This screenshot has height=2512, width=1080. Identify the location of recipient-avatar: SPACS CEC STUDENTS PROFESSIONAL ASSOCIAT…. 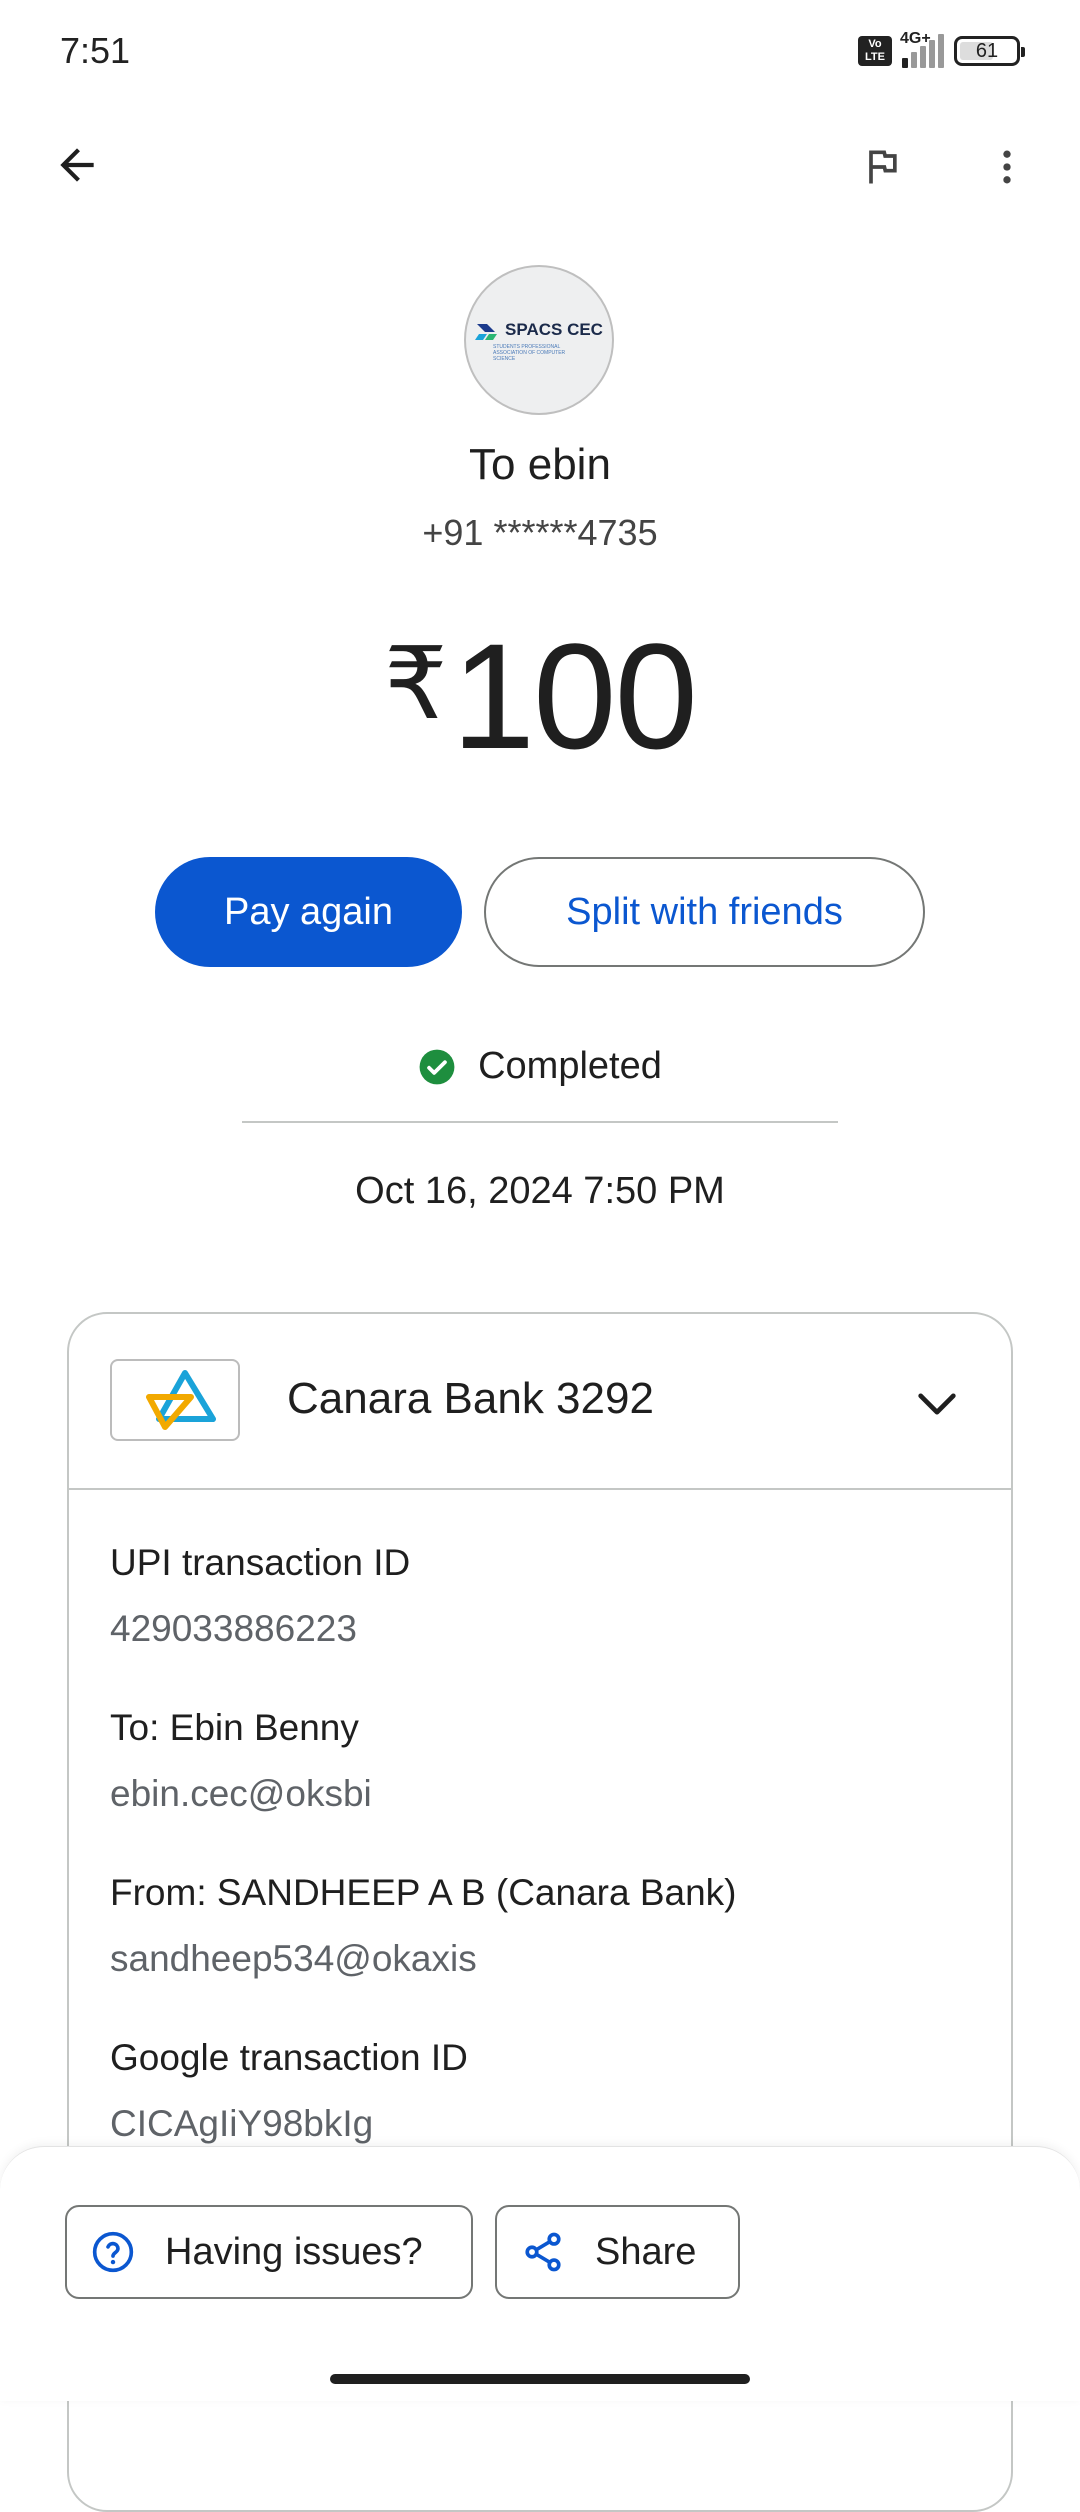
(539, 340).